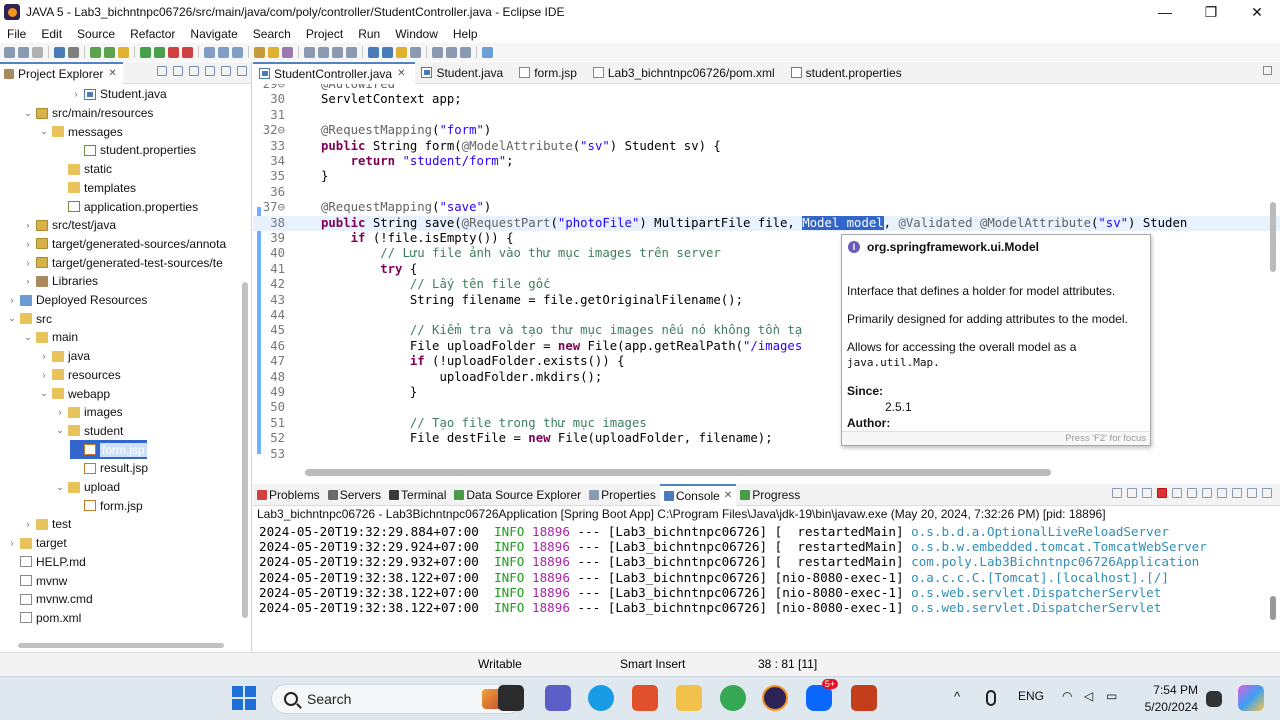 The width and height of the screenshot is (1280, 720). Describe the element at coordinates (957, 696) in the screenshot. I see `chevron-up-icon: ^` at that location.